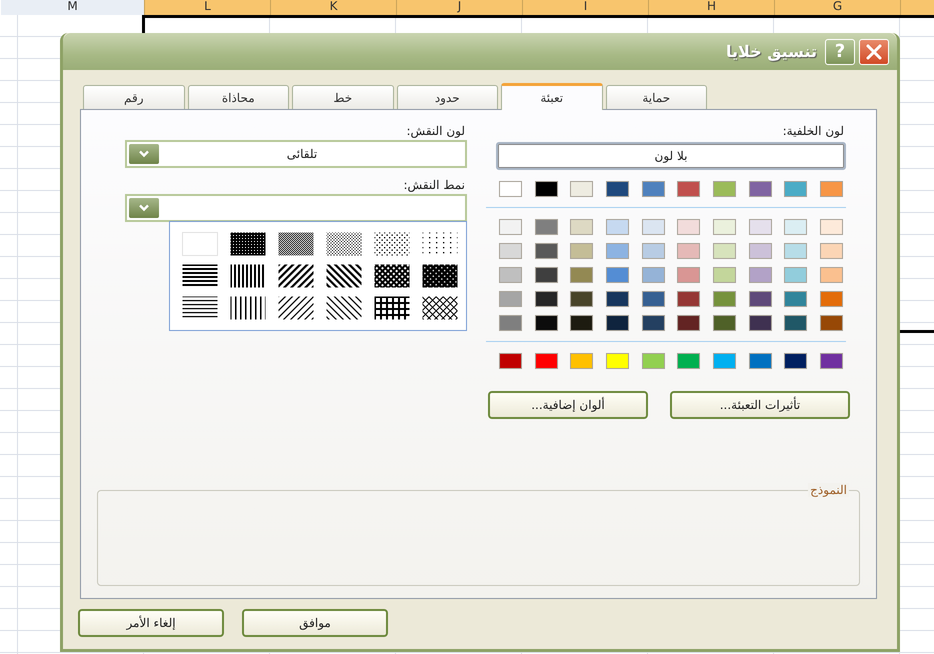 Image resolution: width=934 pixels, height=654 pixels. I want to click on column-header: M, so click(72, 7).